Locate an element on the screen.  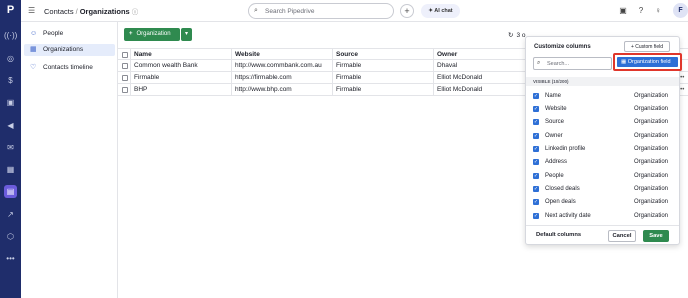
sidebar-item-contacts-timeline: ♡ Contacts timeline is located at coordinates (69, 68).